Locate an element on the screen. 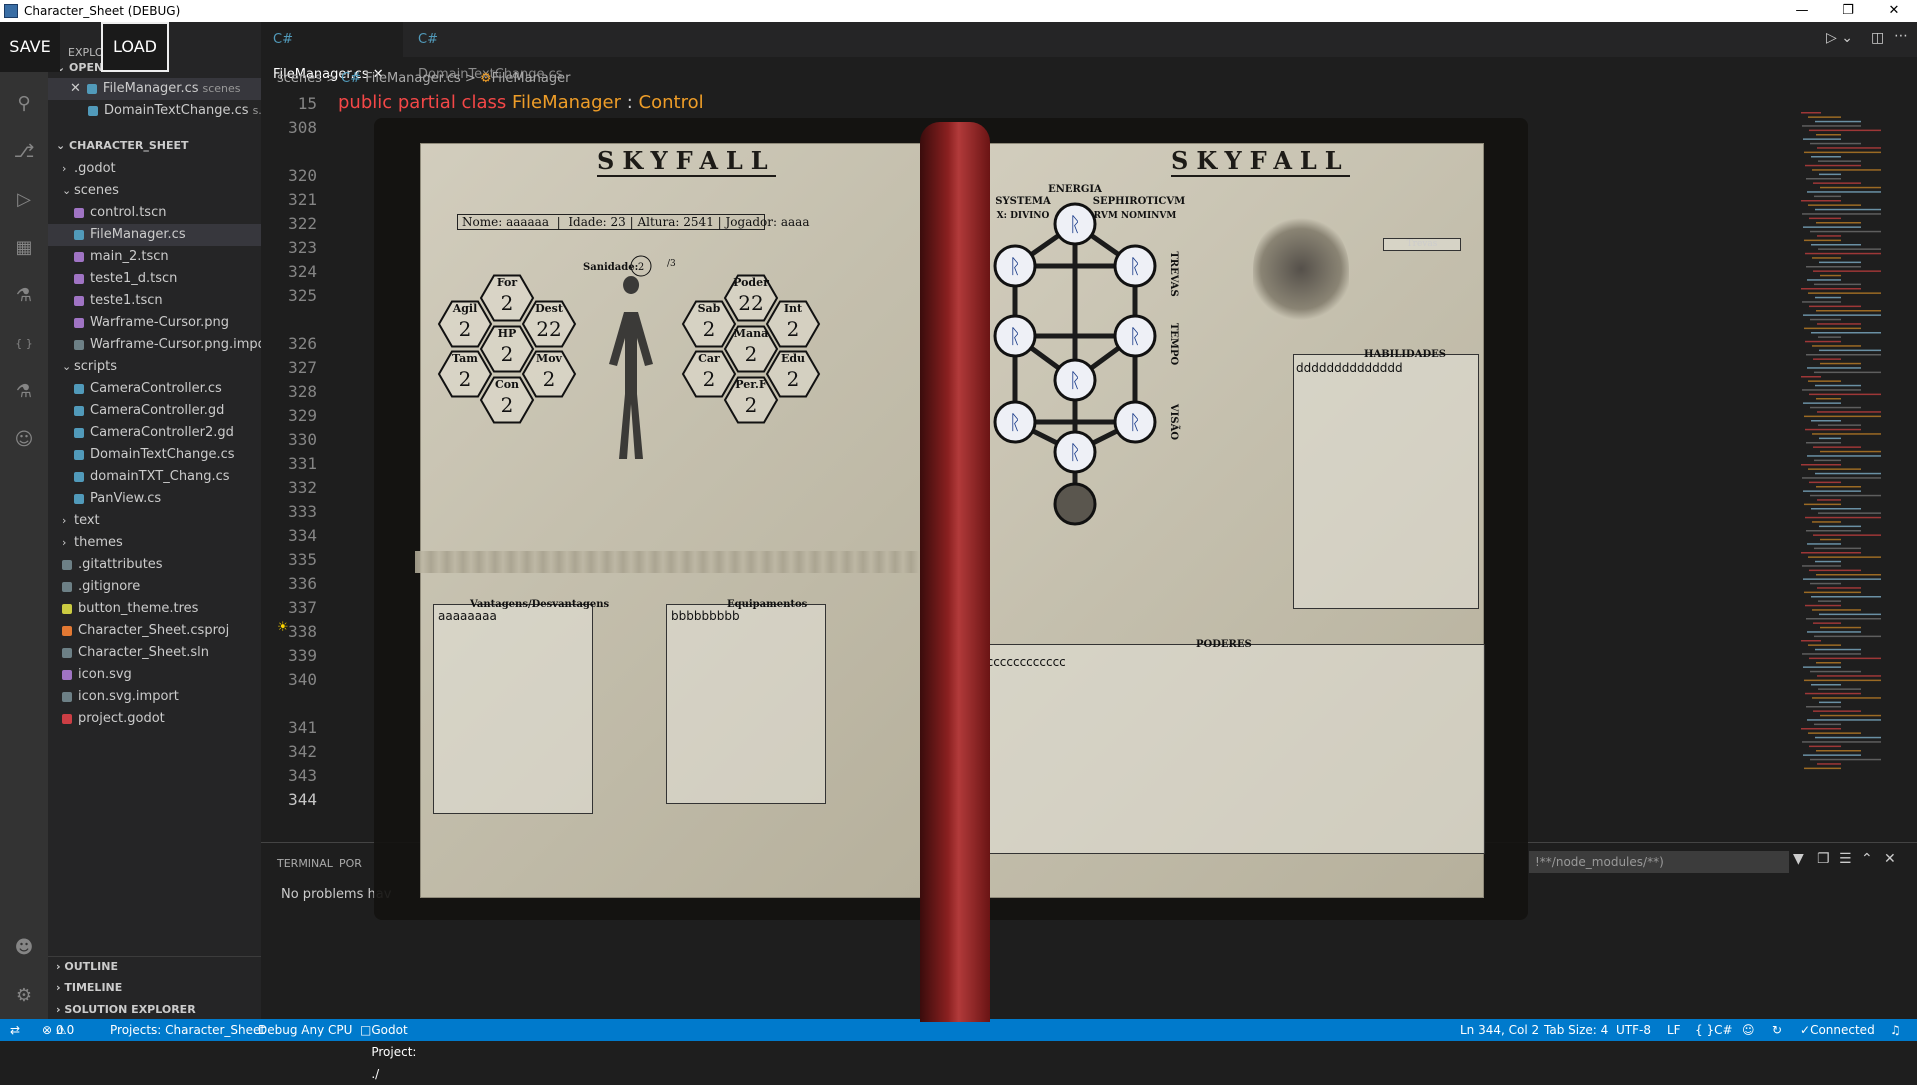  attr-sab-value: 2 is located at coordinates (709, 329).